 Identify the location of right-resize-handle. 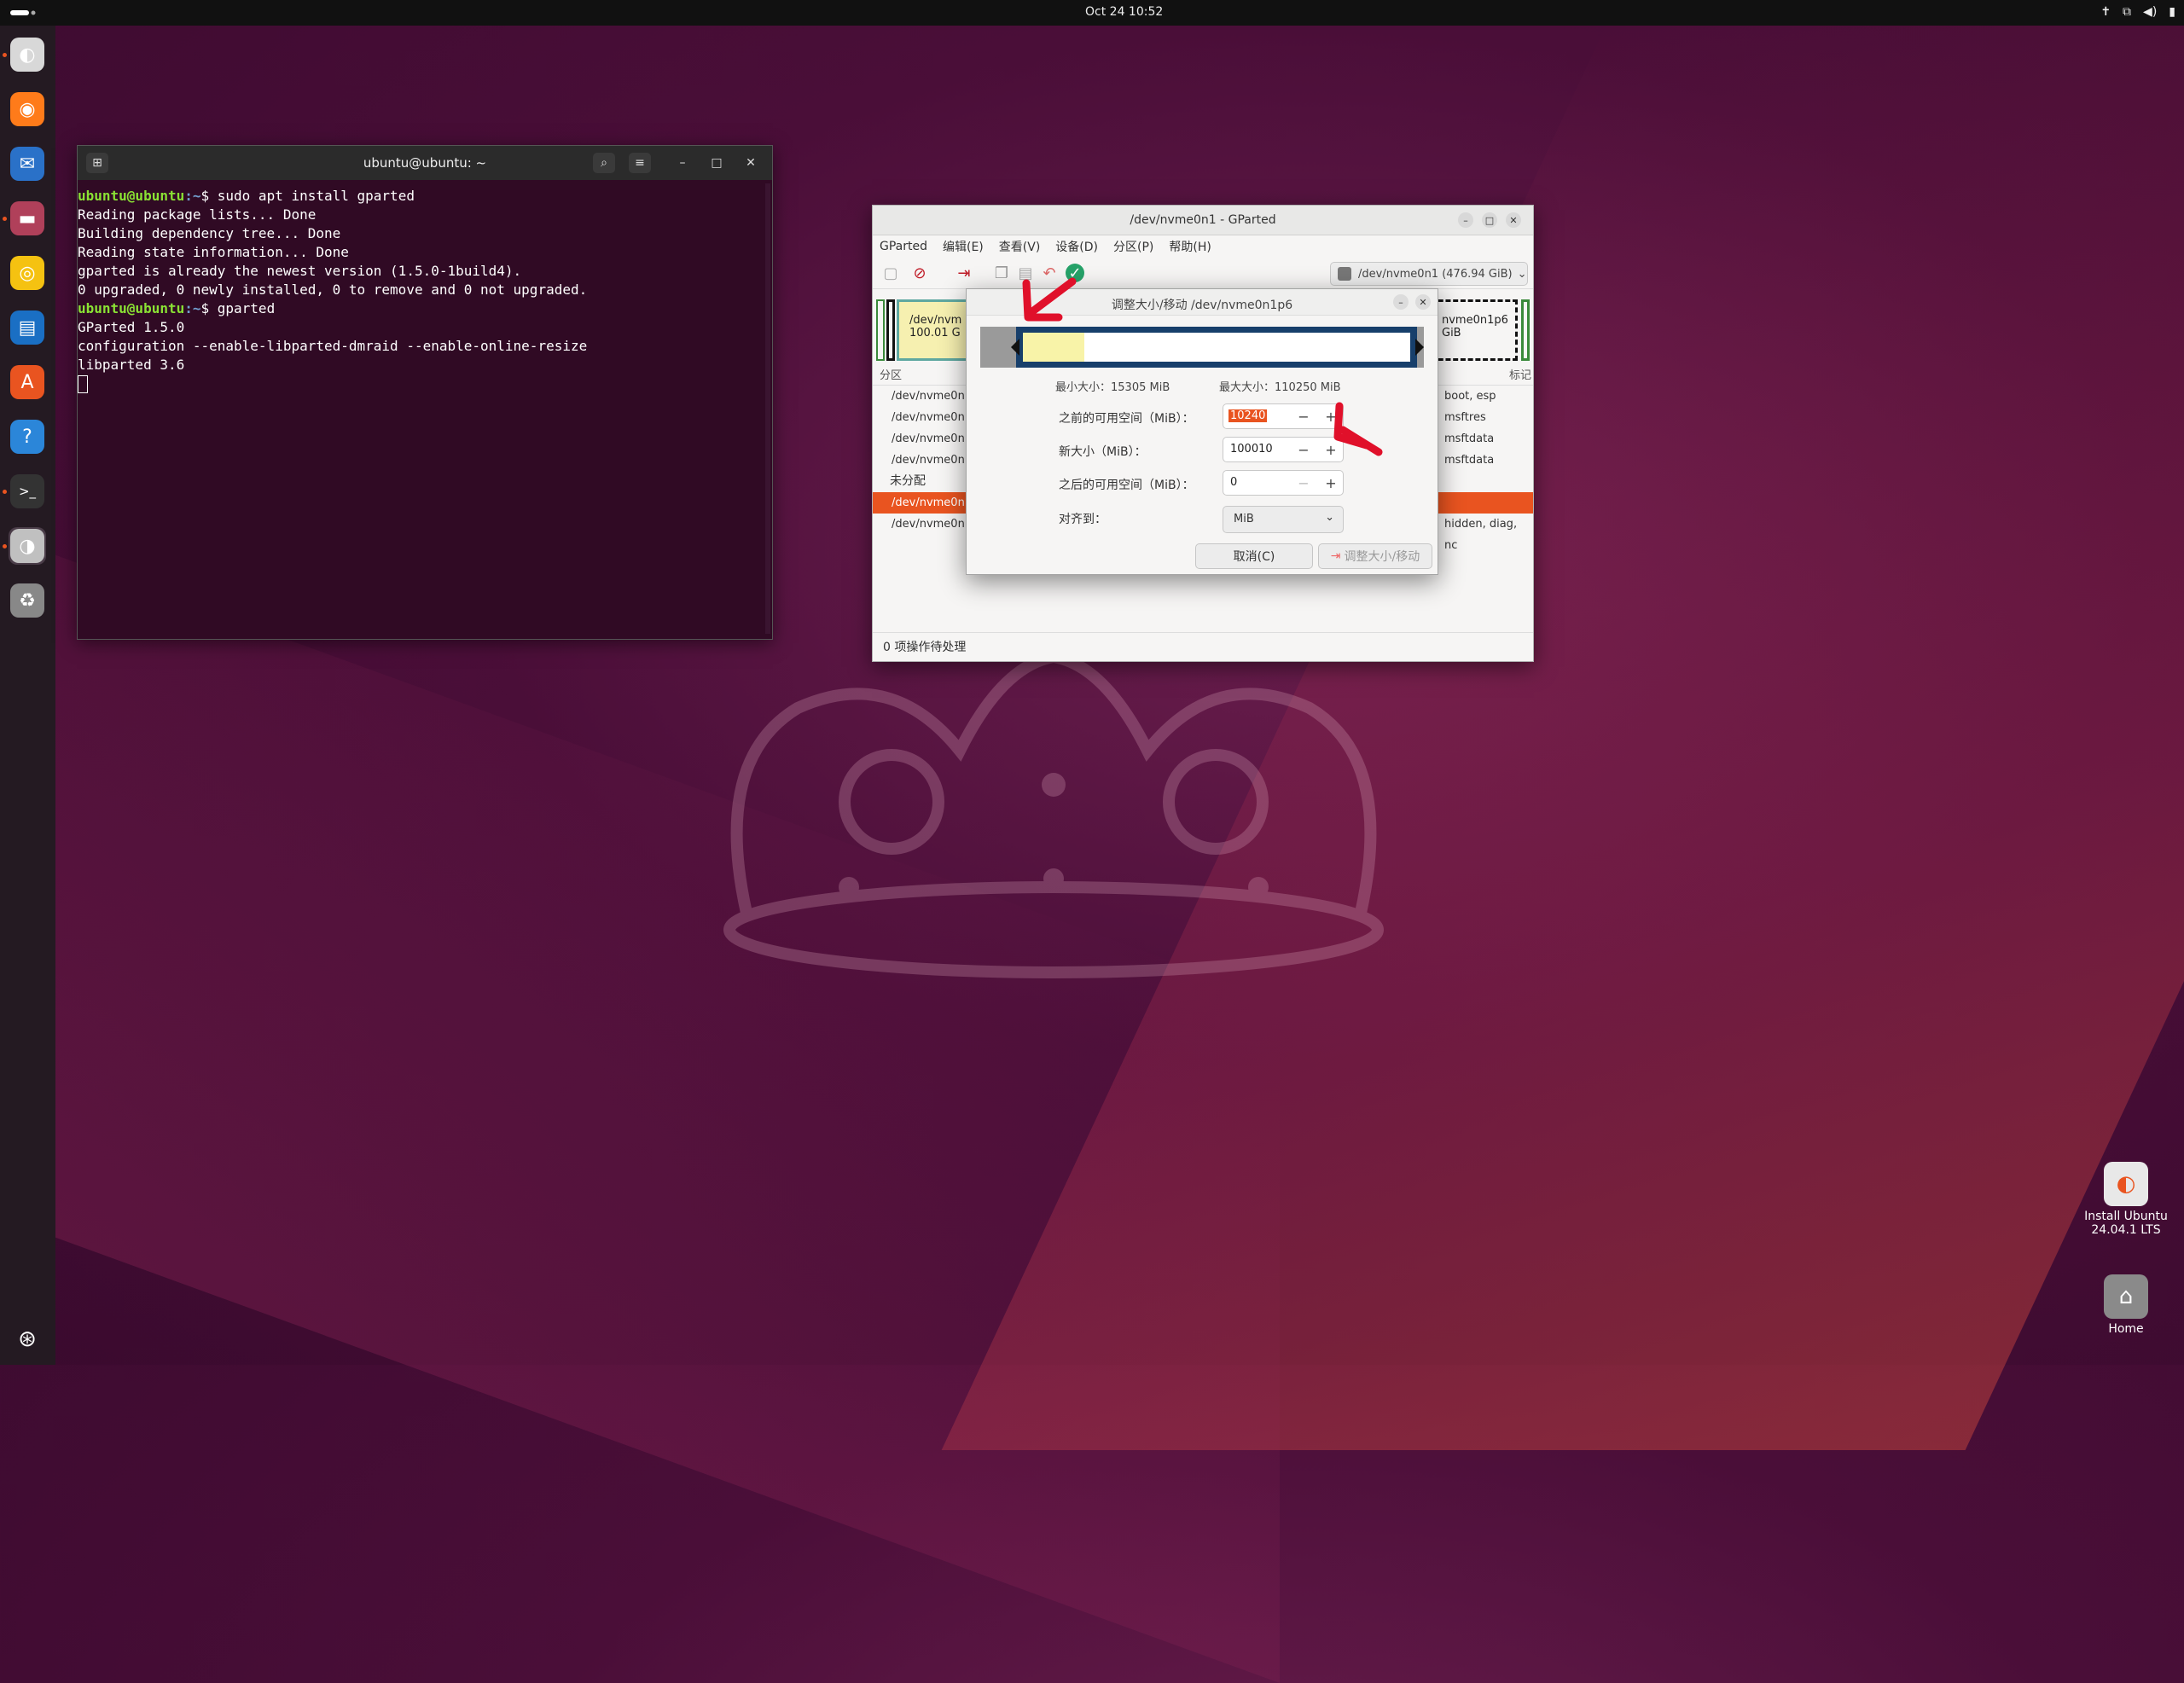
(1420, 347).